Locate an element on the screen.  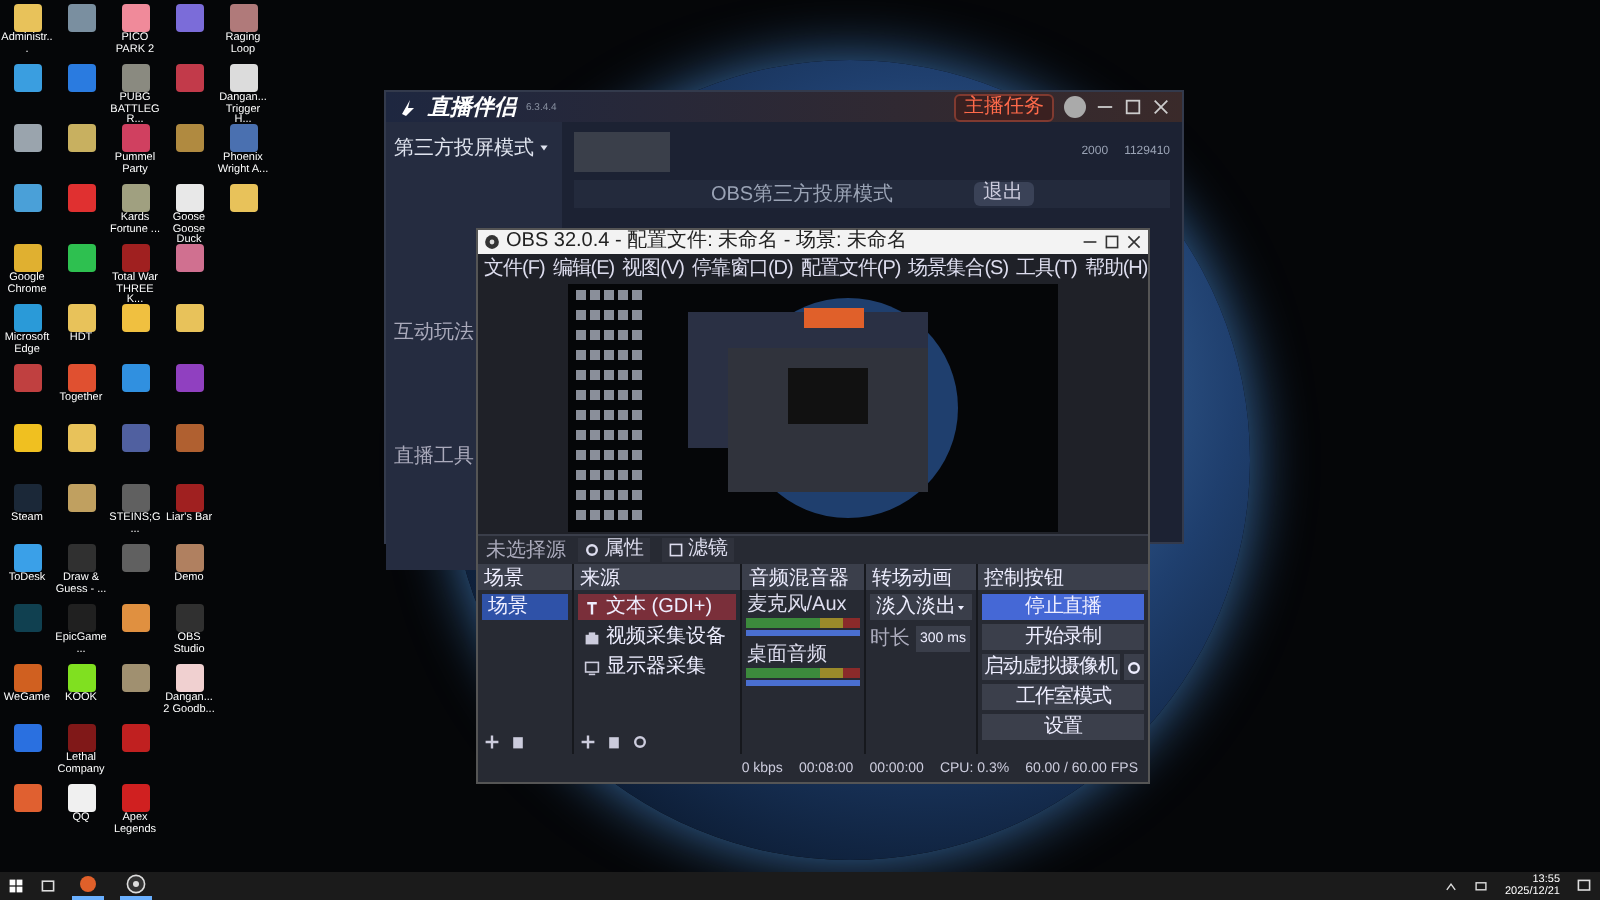
transition-dropdown: 淡入淡出 is located at coordinates (921, 607).